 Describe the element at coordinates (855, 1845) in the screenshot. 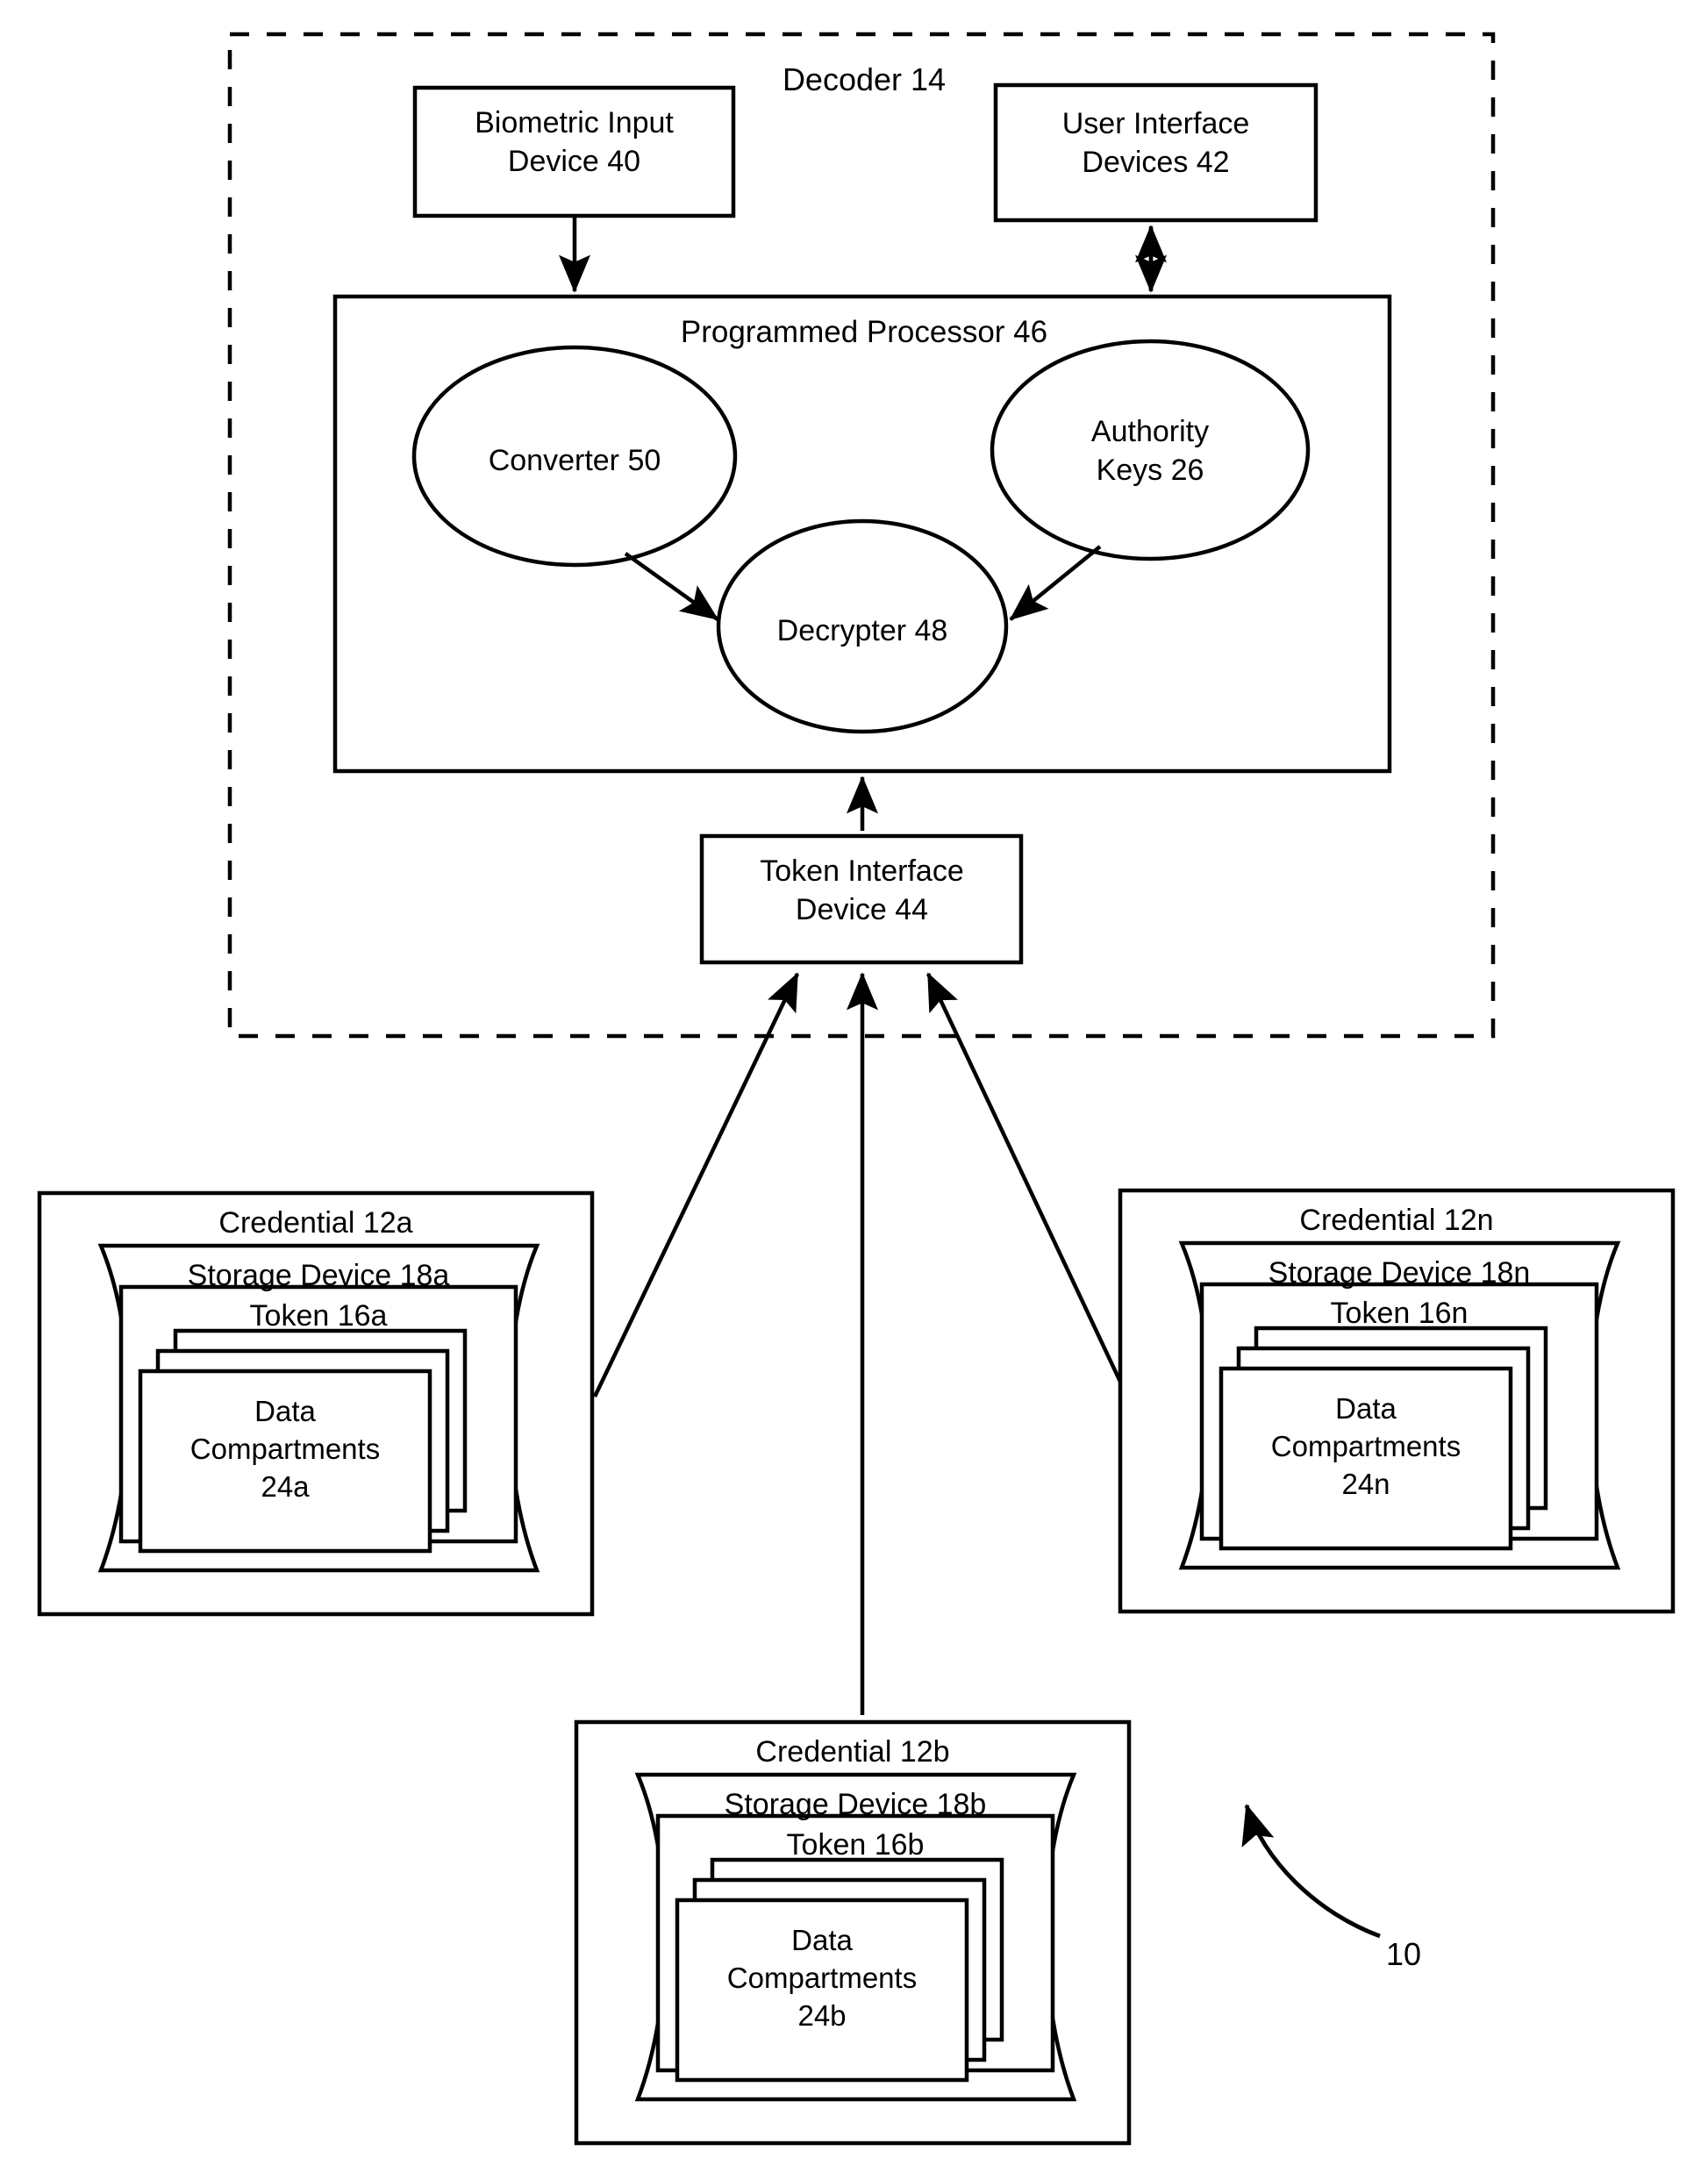

I see `token-16b-label: Token 16b` at that location.